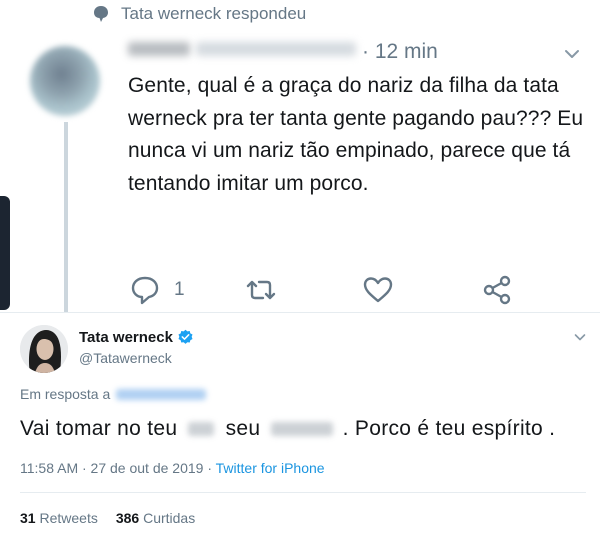 The image size is (600, 544). Describe the element at coordinates (101, 14) in the screenshot. I see `chat-bubble-icon` at that location.